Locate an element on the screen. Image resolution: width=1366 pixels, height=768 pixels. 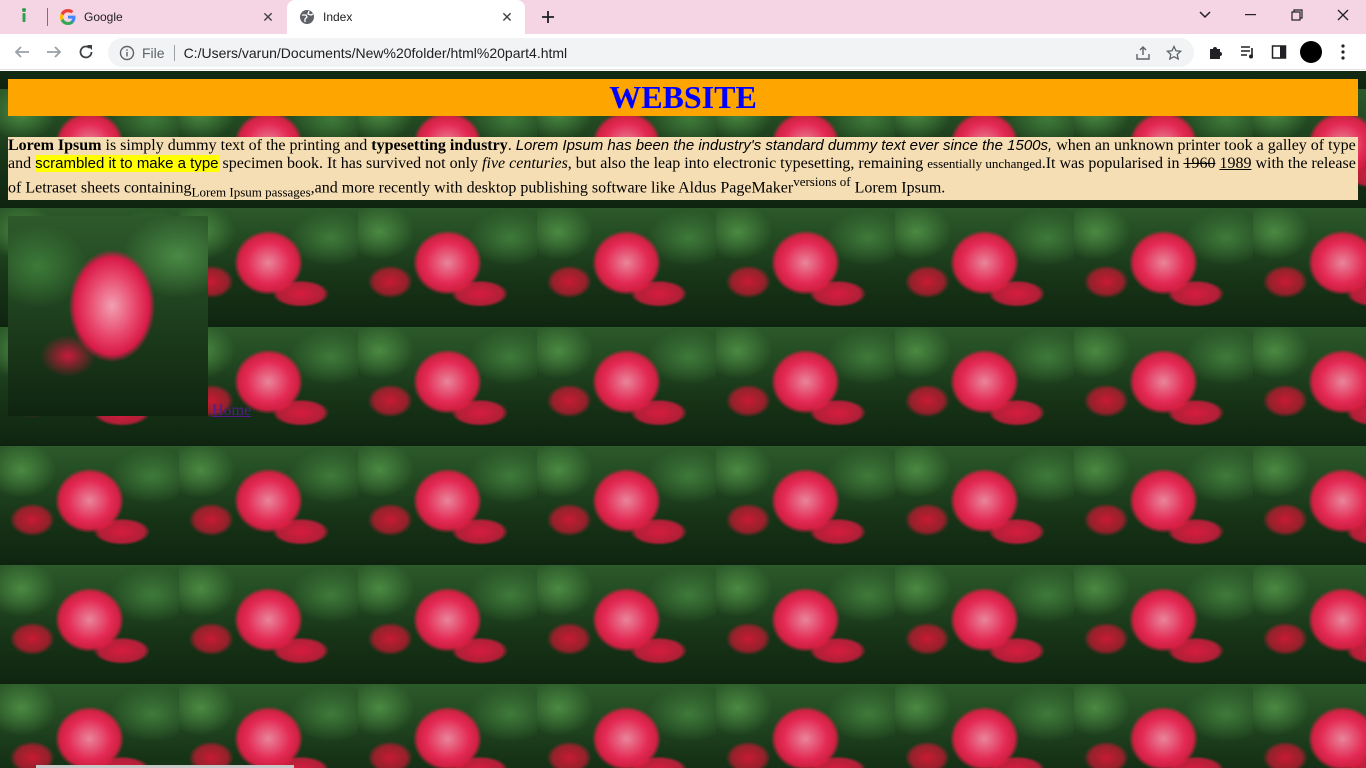
close-window-button is located at coordinates (1343, 15).